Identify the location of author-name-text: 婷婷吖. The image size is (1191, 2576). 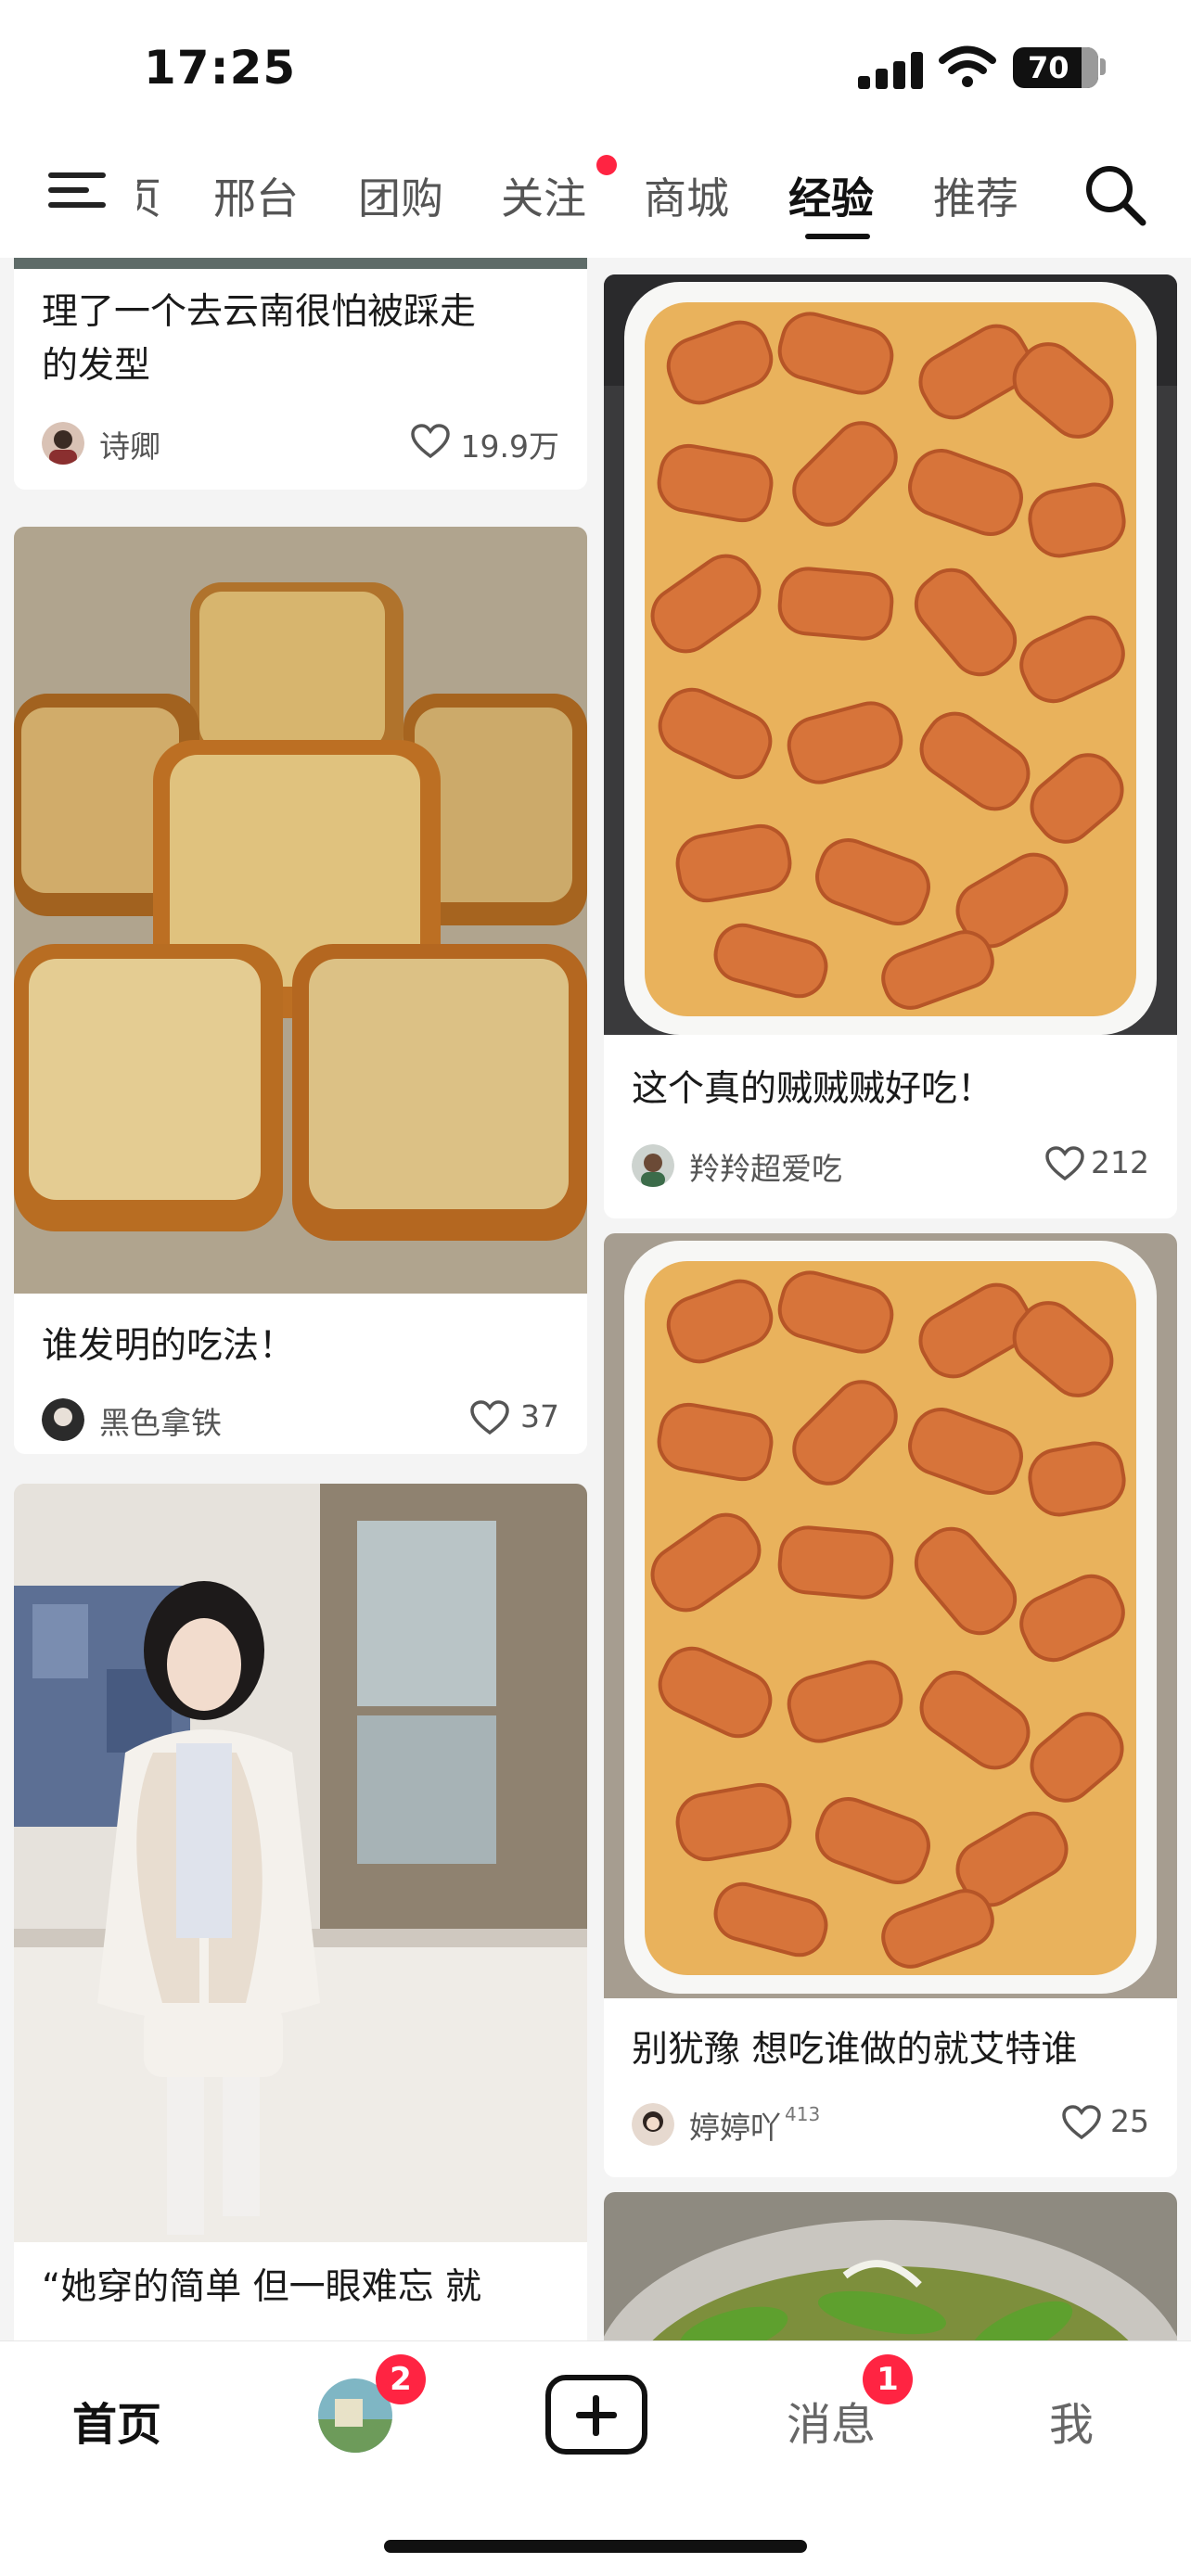
(735, 2128).